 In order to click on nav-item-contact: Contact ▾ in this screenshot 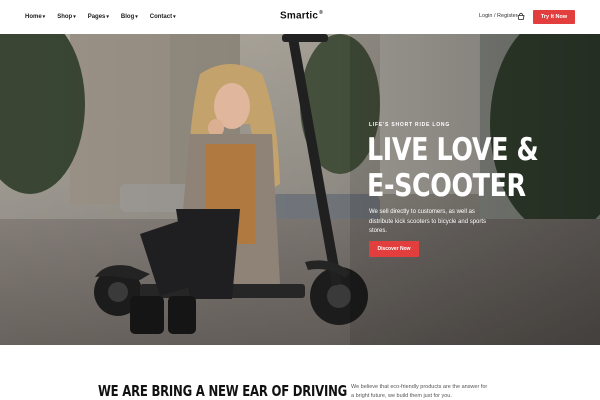, I will do `click(163, 17)`.